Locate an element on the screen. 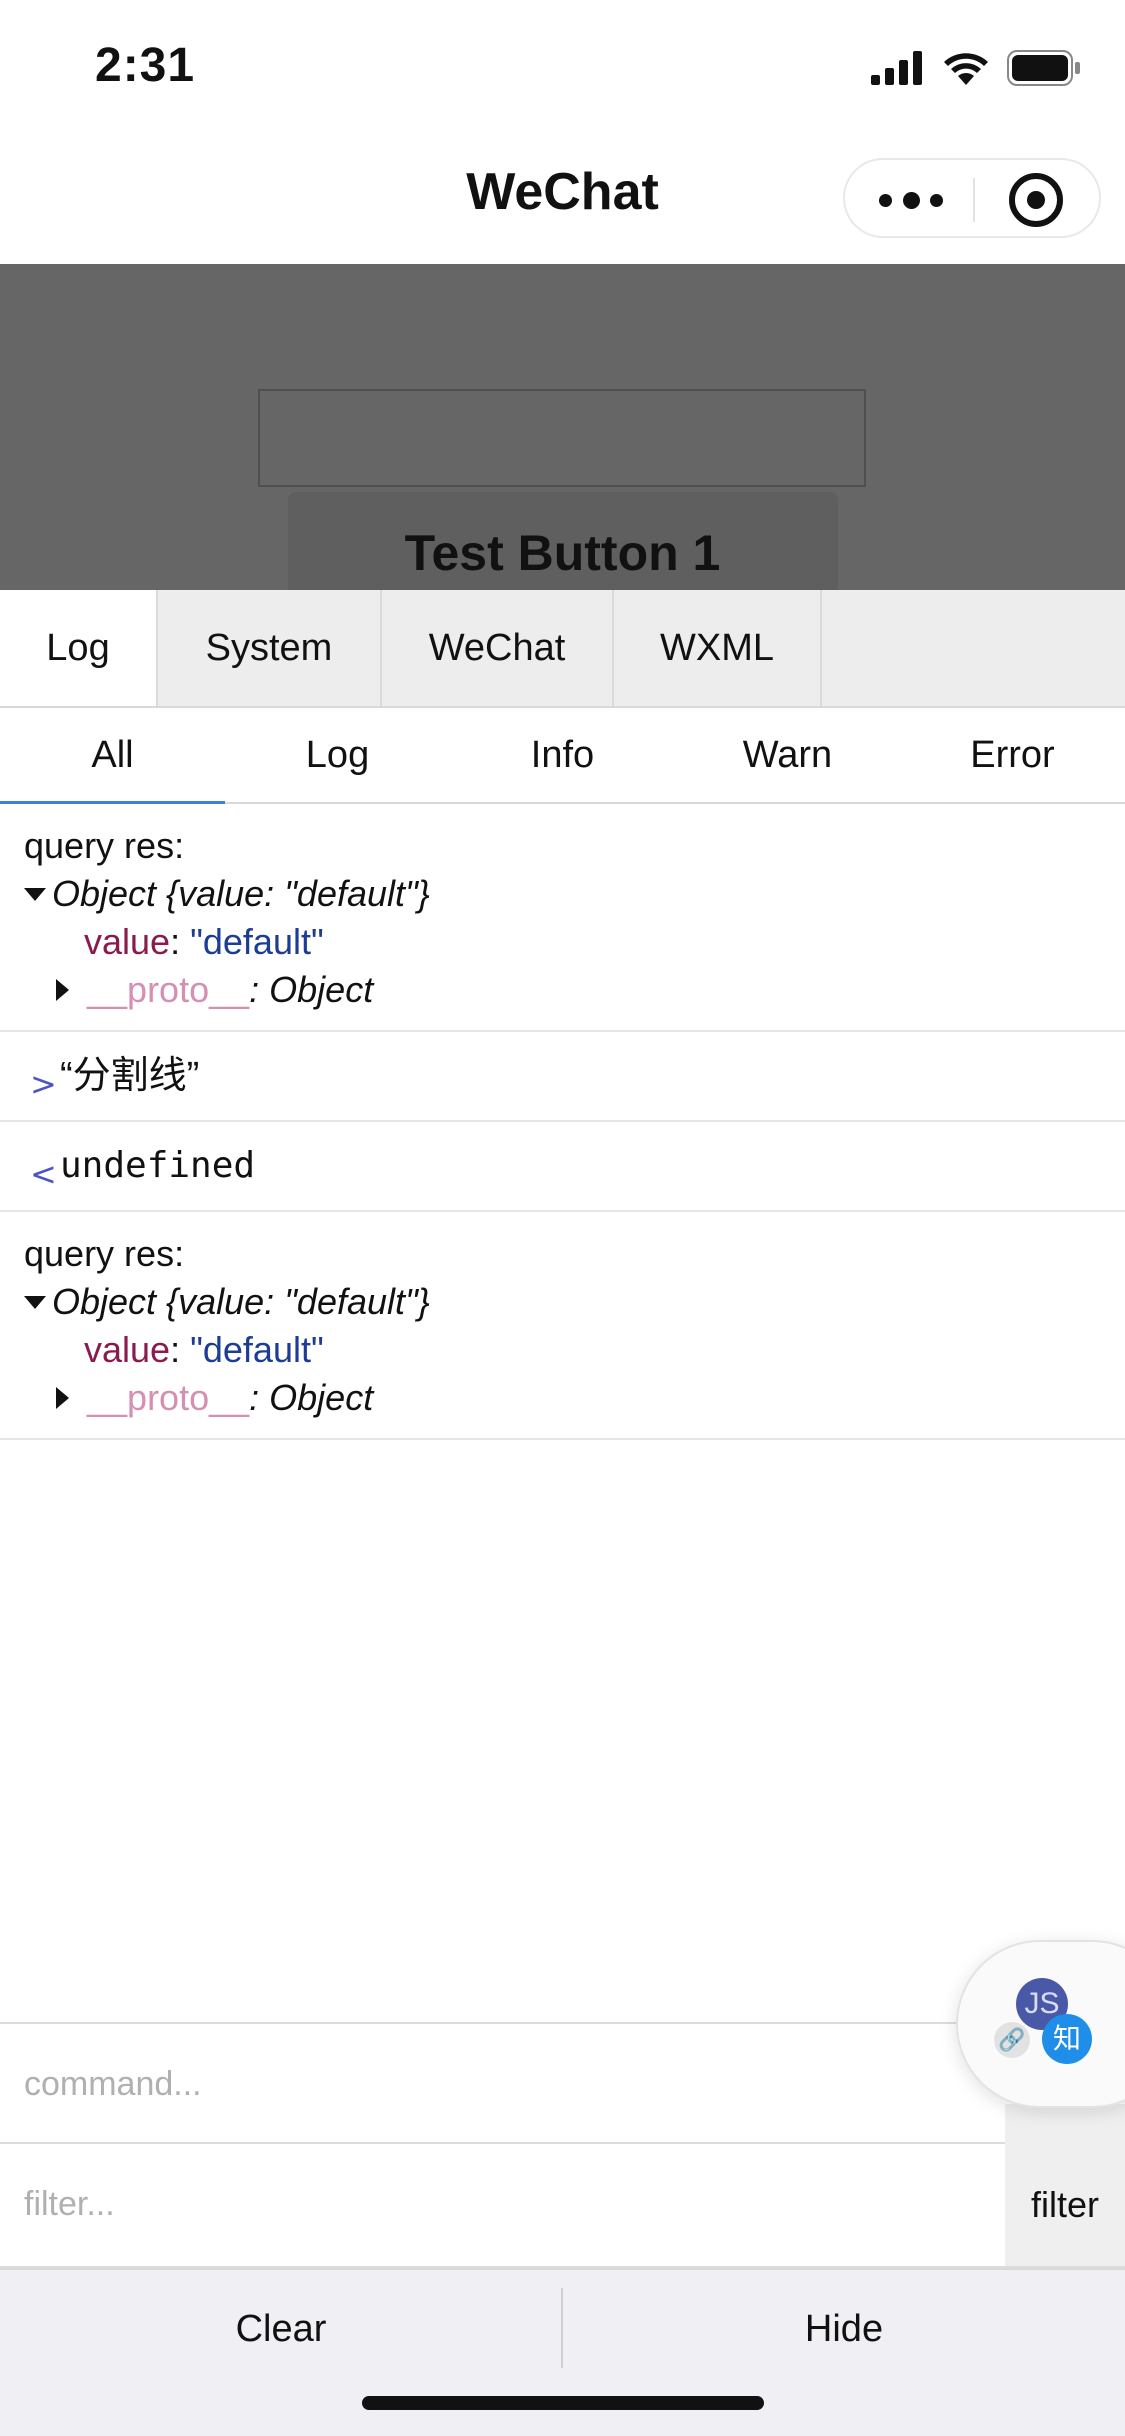  tab-wxml: WXML is located at coordinates (718, 648).